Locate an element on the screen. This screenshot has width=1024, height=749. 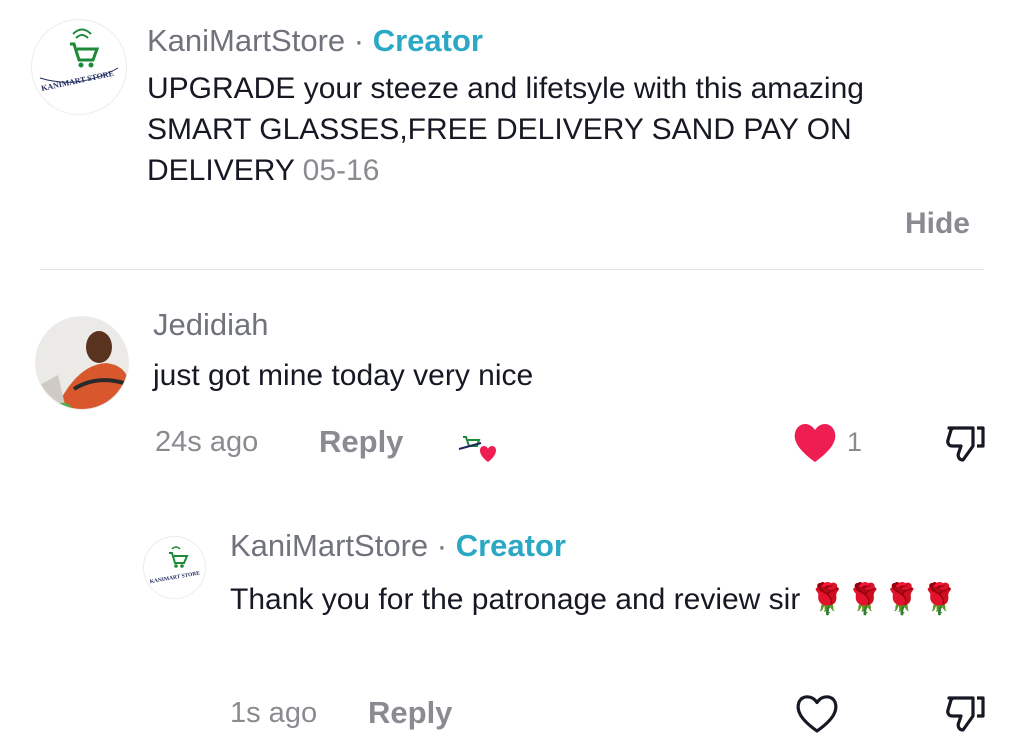
reply-time: 24s ago is located at coordinates (207, 442).